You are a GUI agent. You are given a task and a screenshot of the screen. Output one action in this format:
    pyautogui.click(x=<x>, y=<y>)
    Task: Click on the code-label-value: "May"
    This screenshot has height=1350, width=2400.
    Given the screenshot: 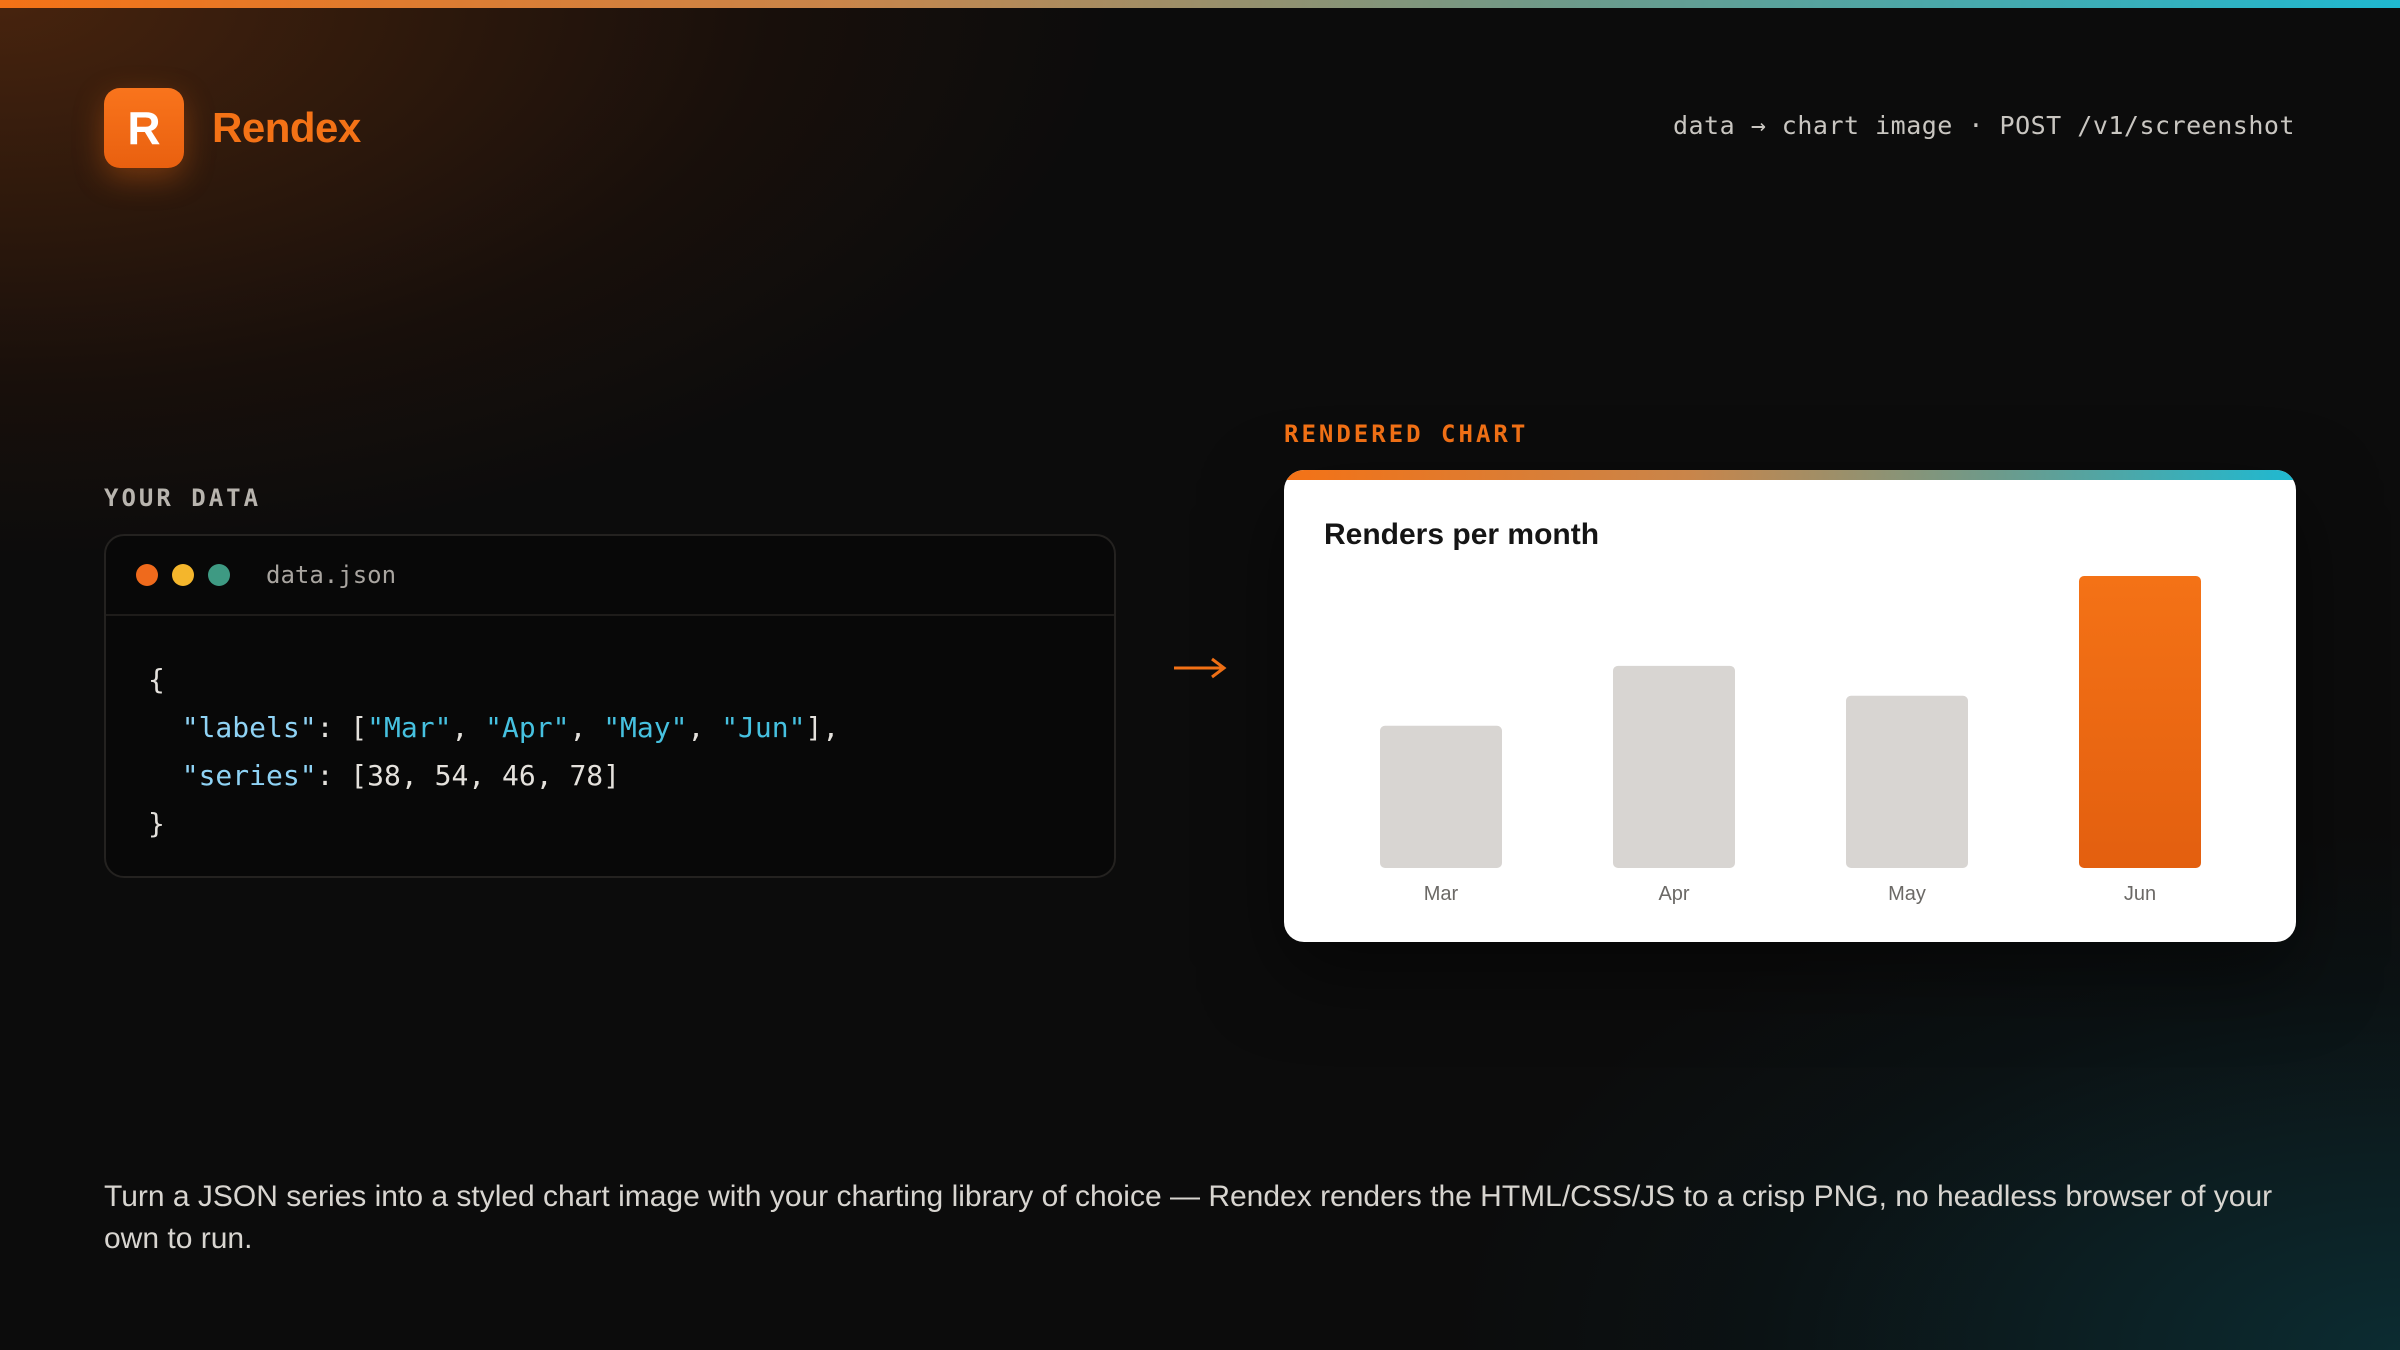 What is the action you would take?
    pyautogui.click(x=645, y=727)
    